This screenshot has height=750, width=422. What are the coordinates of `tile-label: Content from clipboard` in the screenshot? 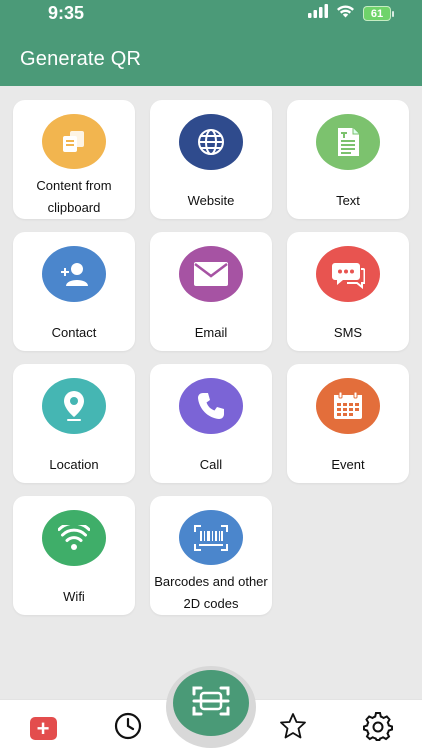 It's located at (74, 196).